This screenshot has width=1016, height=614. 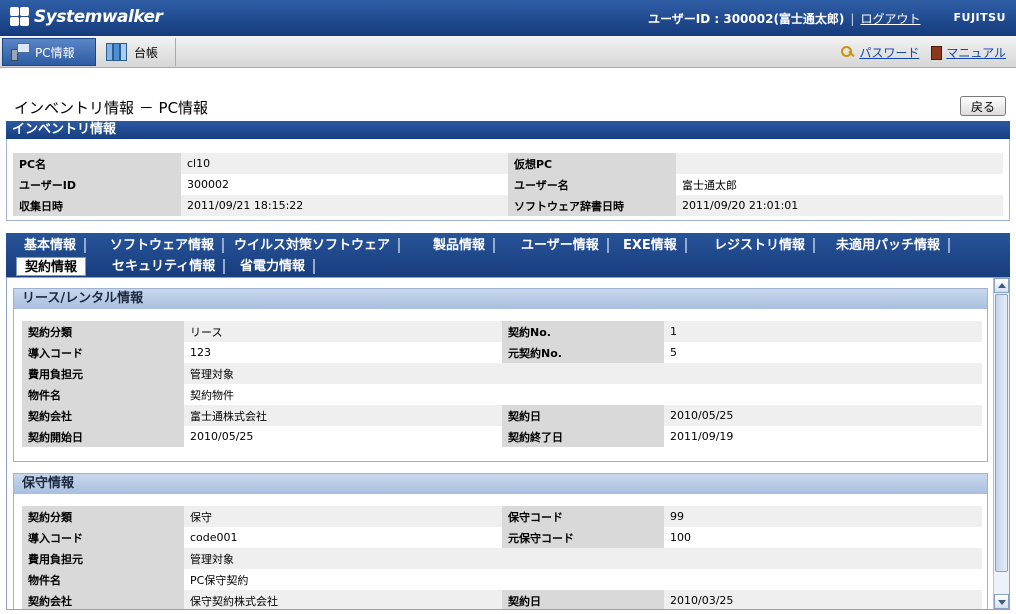 What do you see at coordinates (583, 394) in the screenshot?
I see `field-value: 契約物件` at bounding box center [583, 394].